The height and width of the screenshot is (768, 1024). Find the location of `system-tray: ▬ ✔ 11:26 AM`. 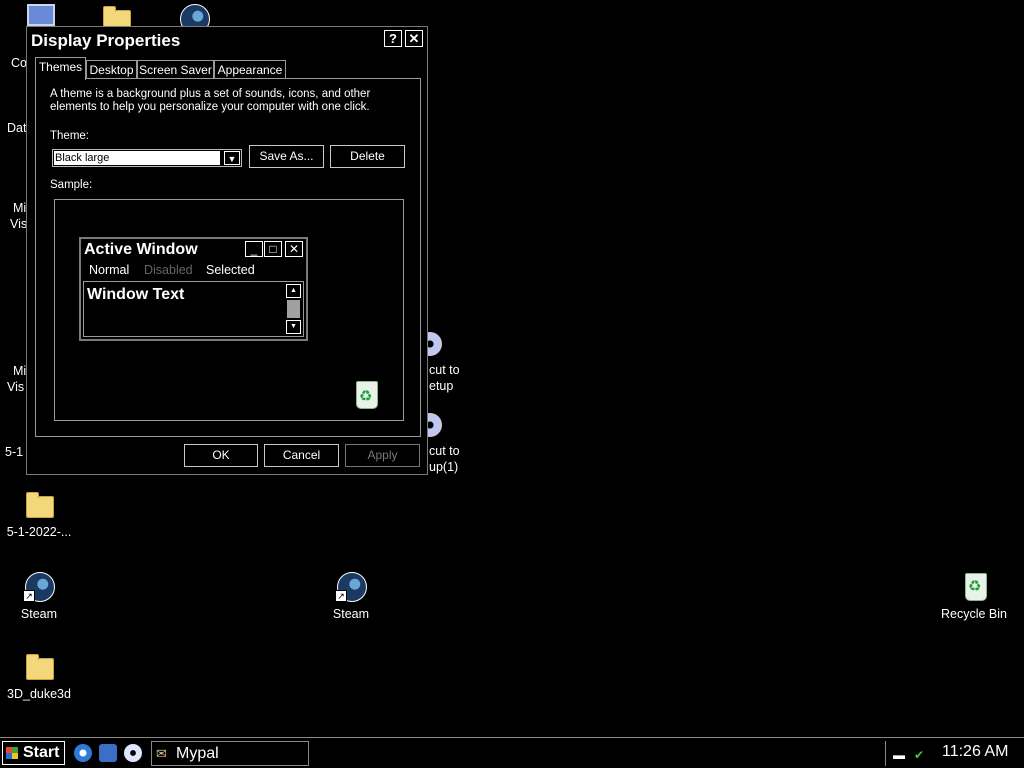

system-tray: ▬ ✔ 11:26 AM is located at coordinates (954, 753).